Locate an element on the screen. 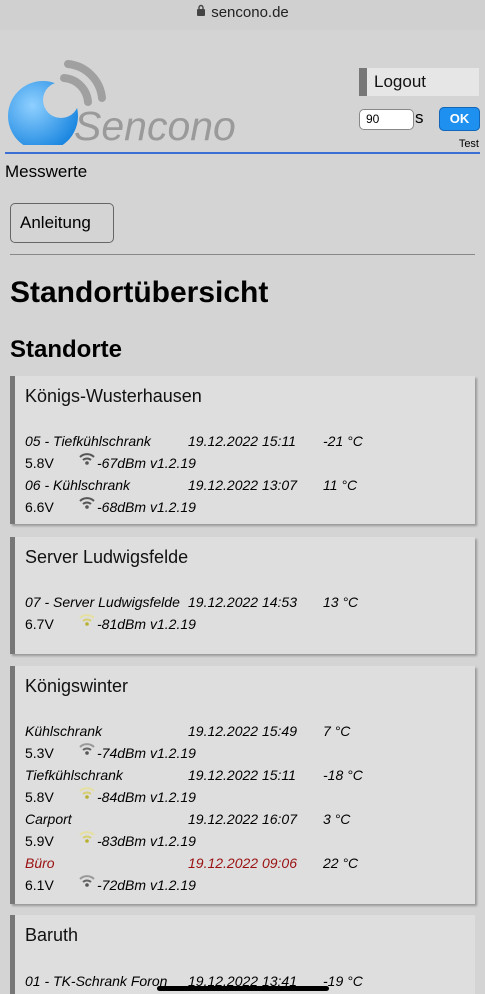  nav-title: Messwerte is located at coordinates (46, 172).